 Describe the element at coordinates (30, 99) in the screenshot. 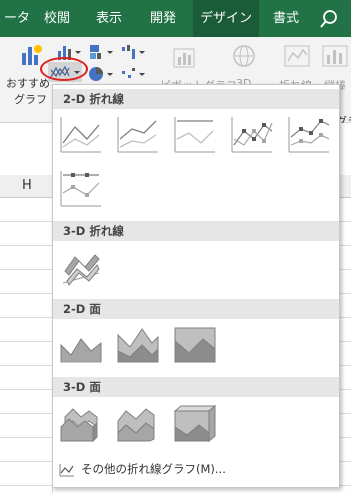

I see `recommended-charts-label-2: グラフ` at that location.